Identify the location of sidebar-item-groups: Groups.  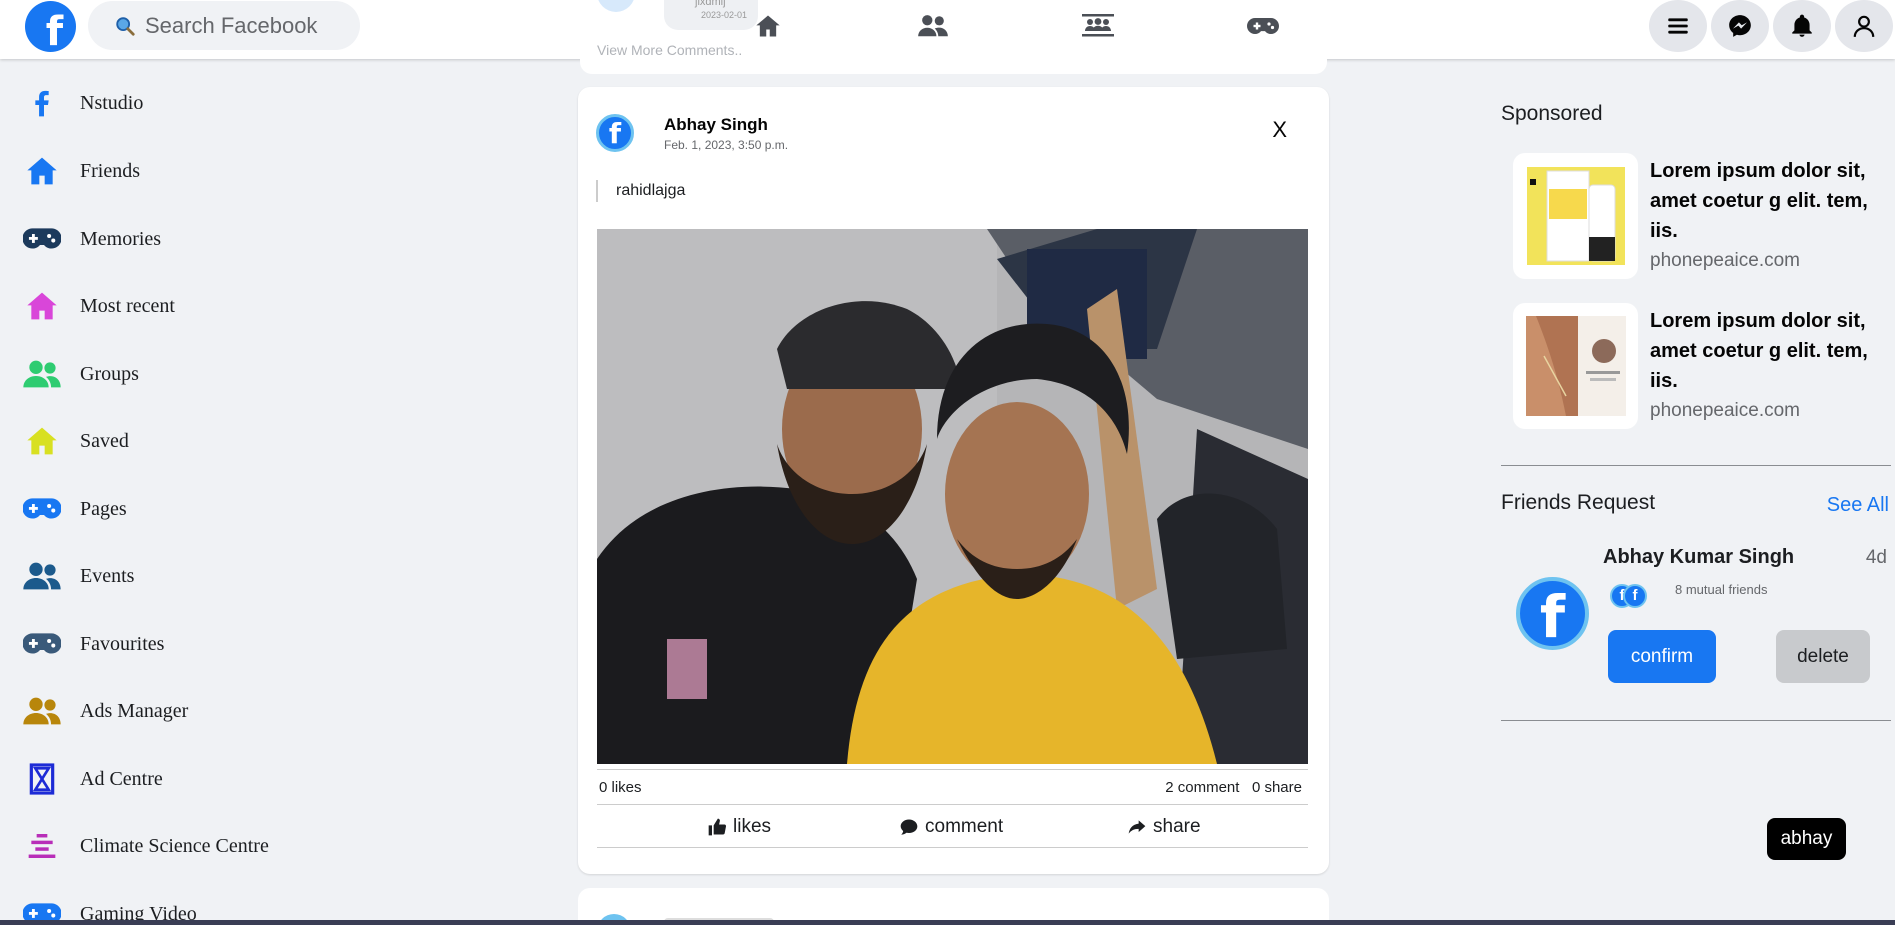
(80, 374).